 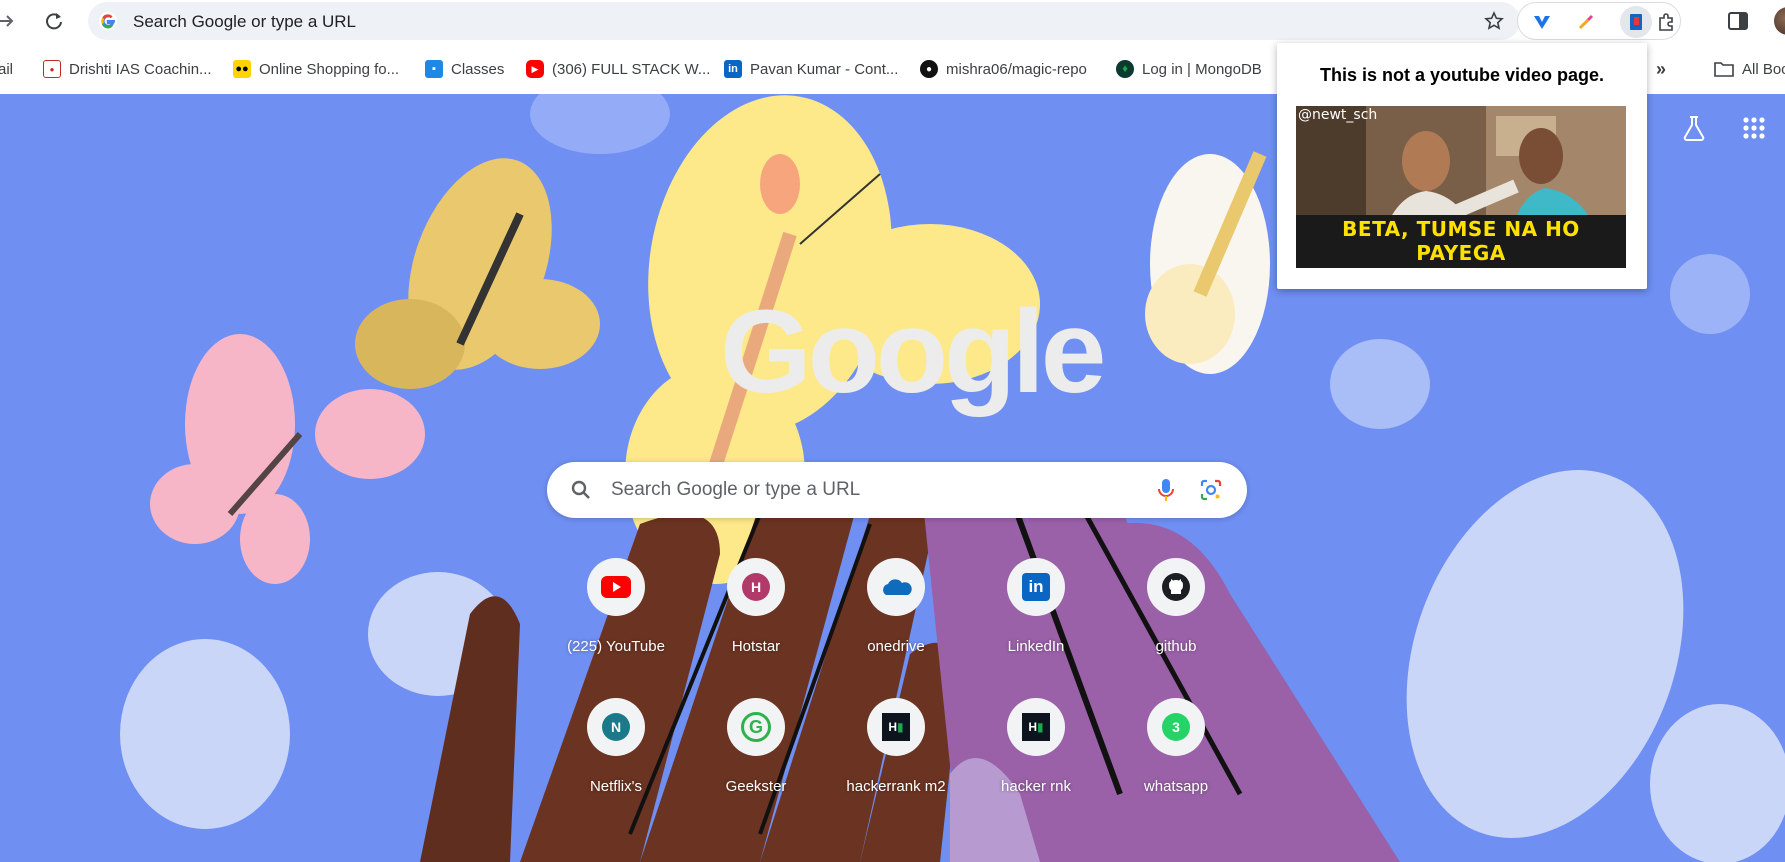 What do you see at coordinates (434, 69) in the screenshot?
I see `classroom-icon: ▪` at bounding box center [434, 69].